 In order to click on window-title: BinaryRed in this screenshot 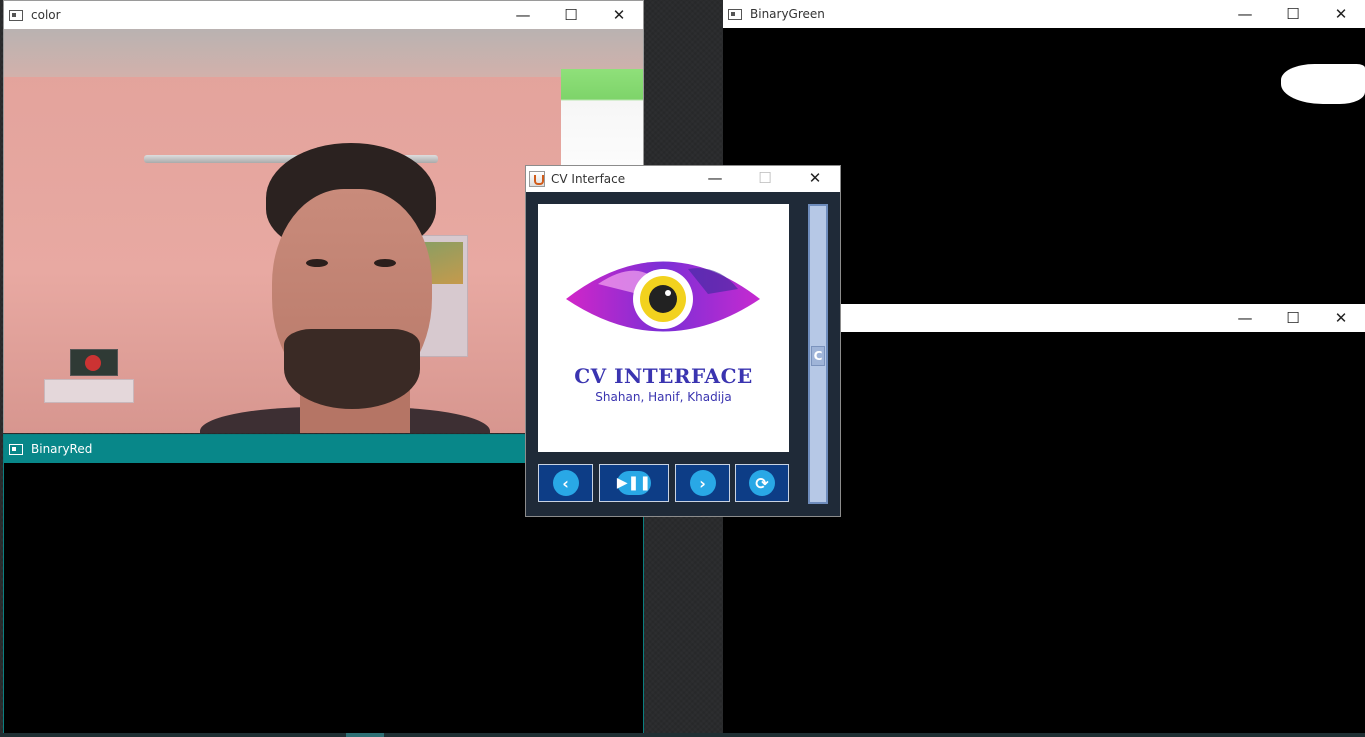, I will do `click(62, 449)`.